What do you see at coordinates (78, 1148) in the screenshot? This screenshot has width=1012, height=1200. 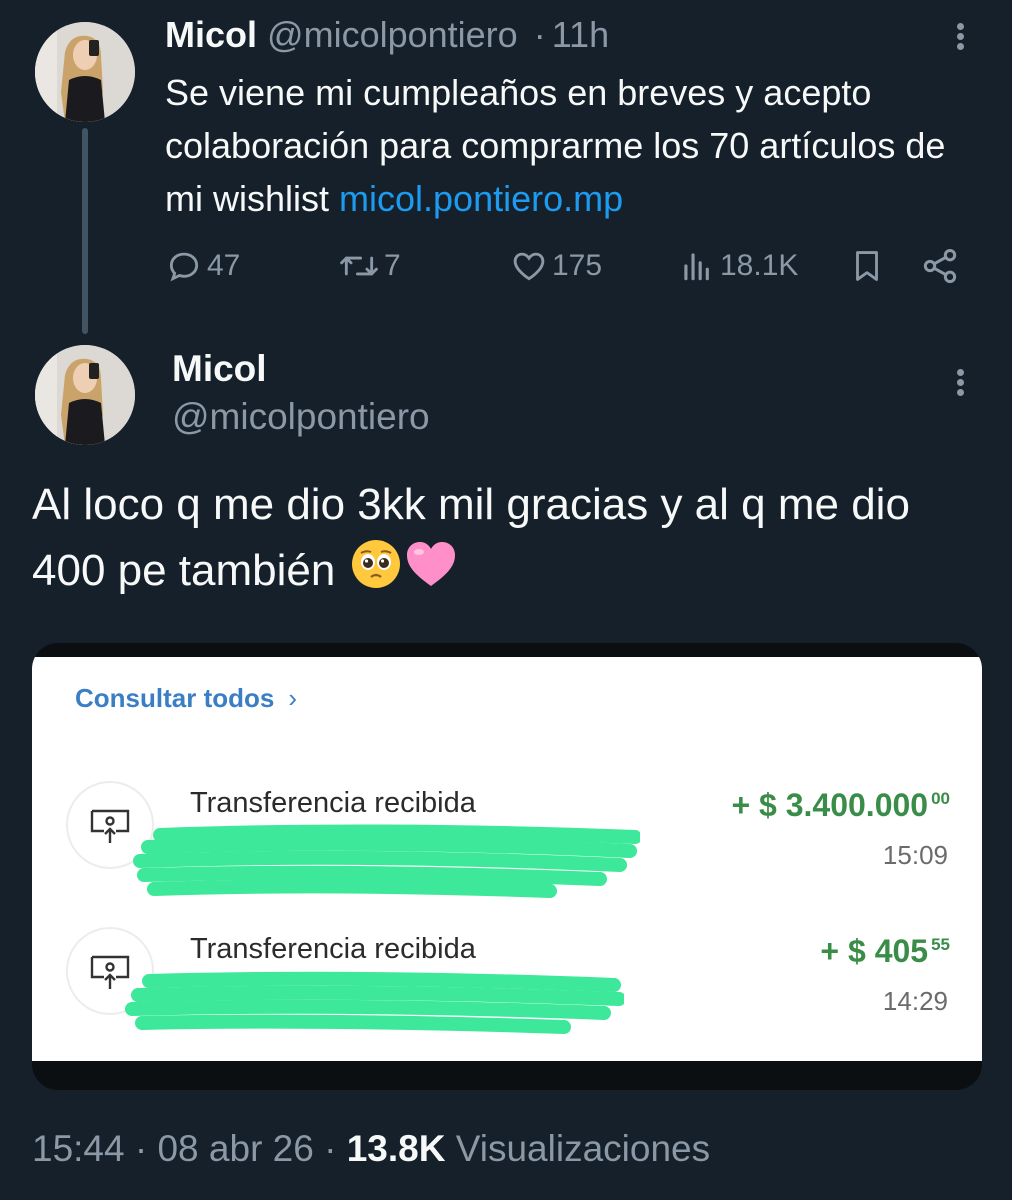 I see `post-time: 15:44` at bounding box center [78, 1148].